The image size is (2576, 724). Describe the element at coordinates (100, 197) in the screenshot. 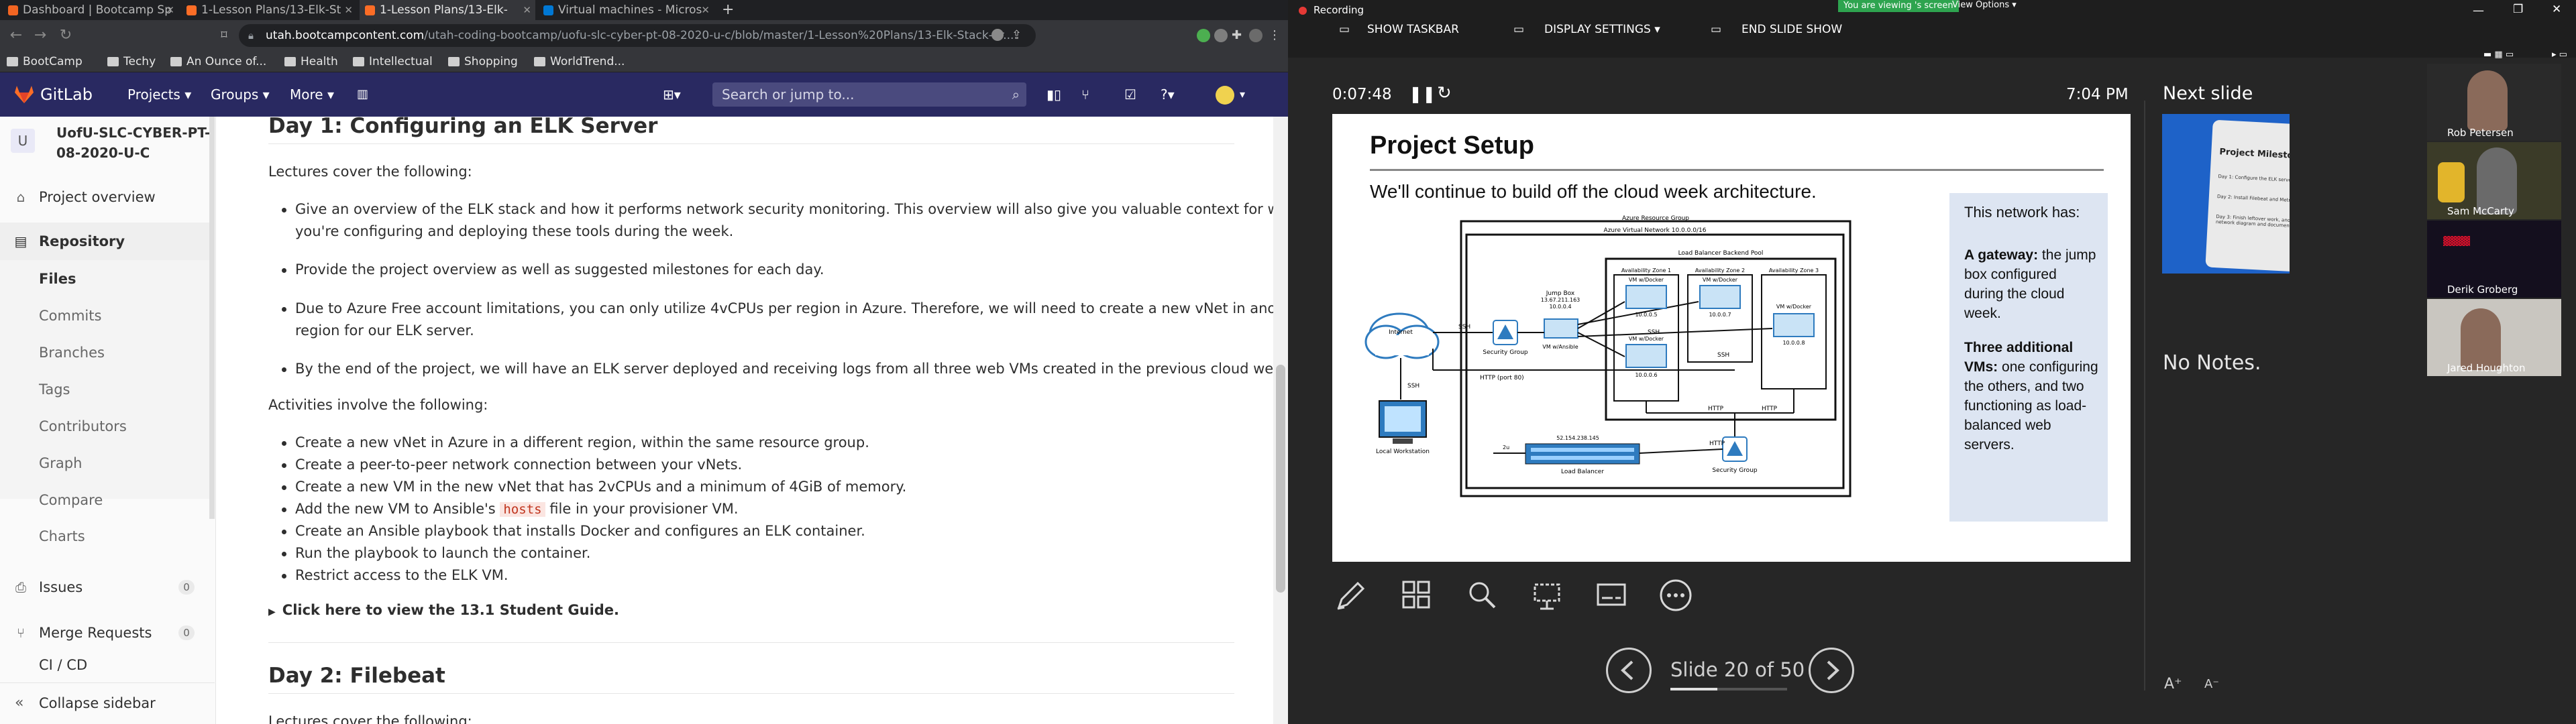

I see `sidebar-item-project-overview: ⌂ Project overview` at that location.